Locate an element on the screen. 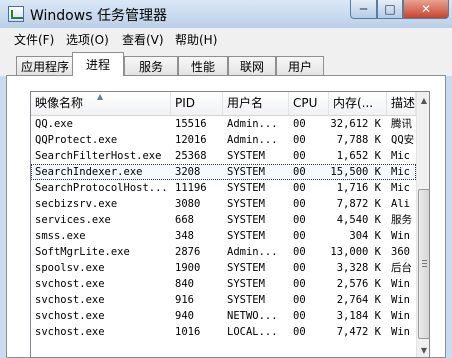  close-button: ✕ is located at coordinates (426, 9).